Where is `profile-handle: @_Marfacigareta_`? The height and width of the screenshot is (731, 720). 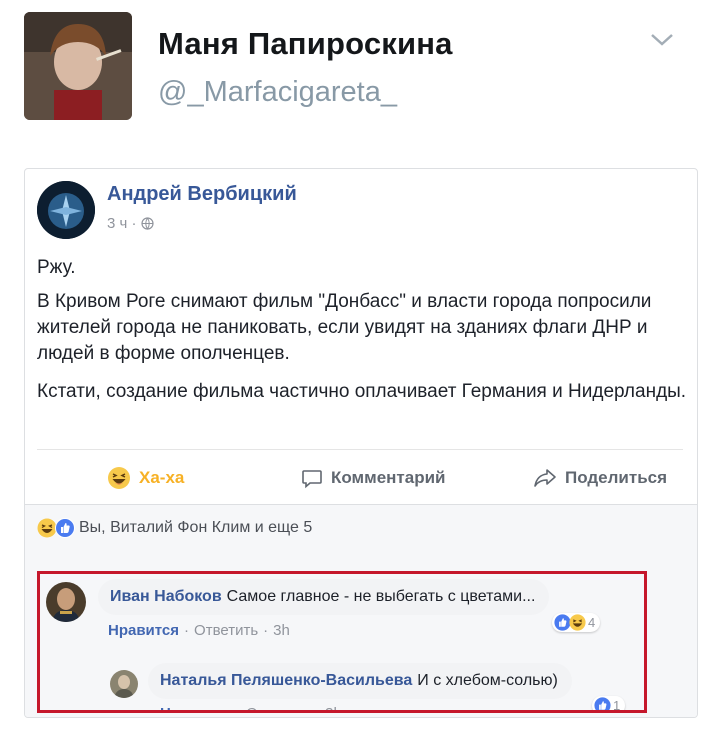
profile-handle: @_Marfacigareta_ is located at coordinates (277, 92).